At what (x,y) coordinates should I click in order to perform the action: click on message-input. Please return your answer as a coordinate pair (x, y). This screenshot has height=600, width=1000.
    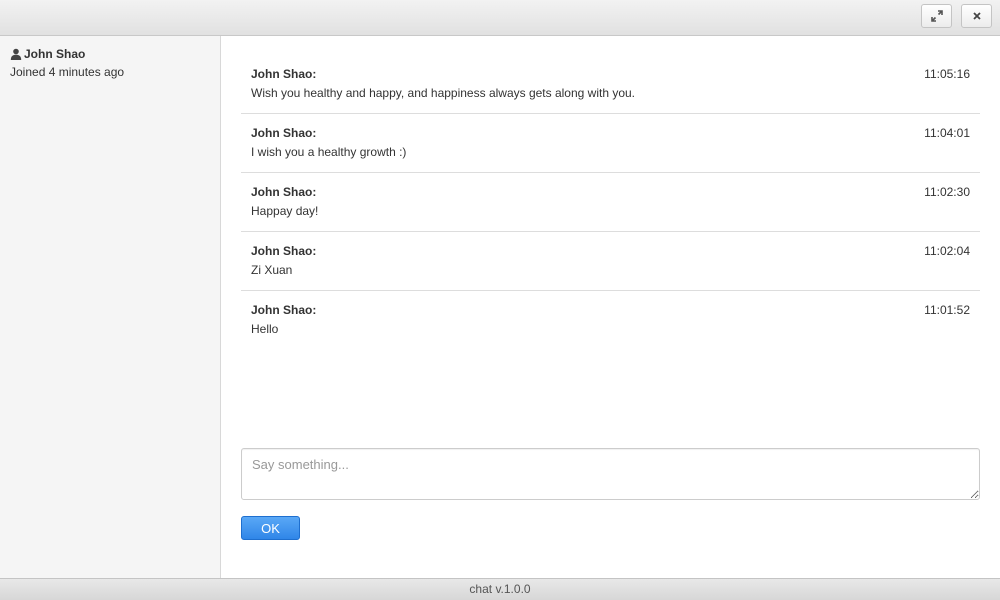
    Looking at the image, I should click on (610, 474).